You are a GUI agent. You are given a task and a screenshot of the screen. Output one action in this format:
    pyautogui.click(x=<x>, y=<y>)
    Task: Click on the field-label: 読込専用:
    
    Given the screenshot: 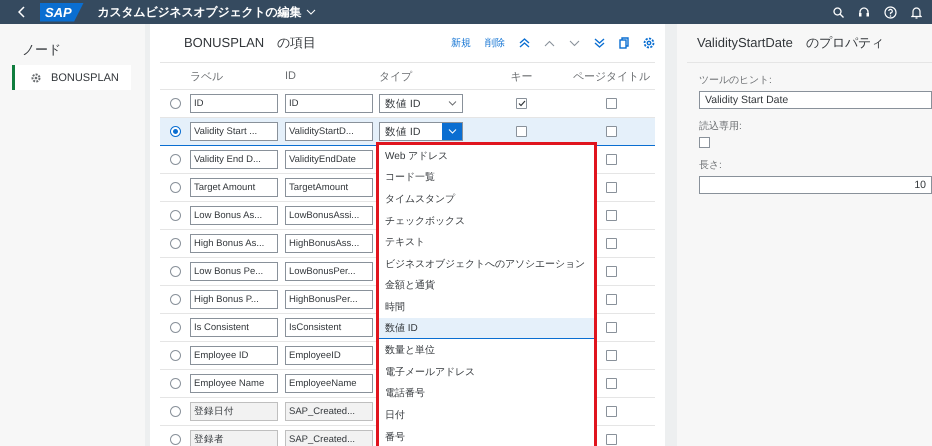 What is the action you would take?
    pyautogui.click(x=720, y=126)
    